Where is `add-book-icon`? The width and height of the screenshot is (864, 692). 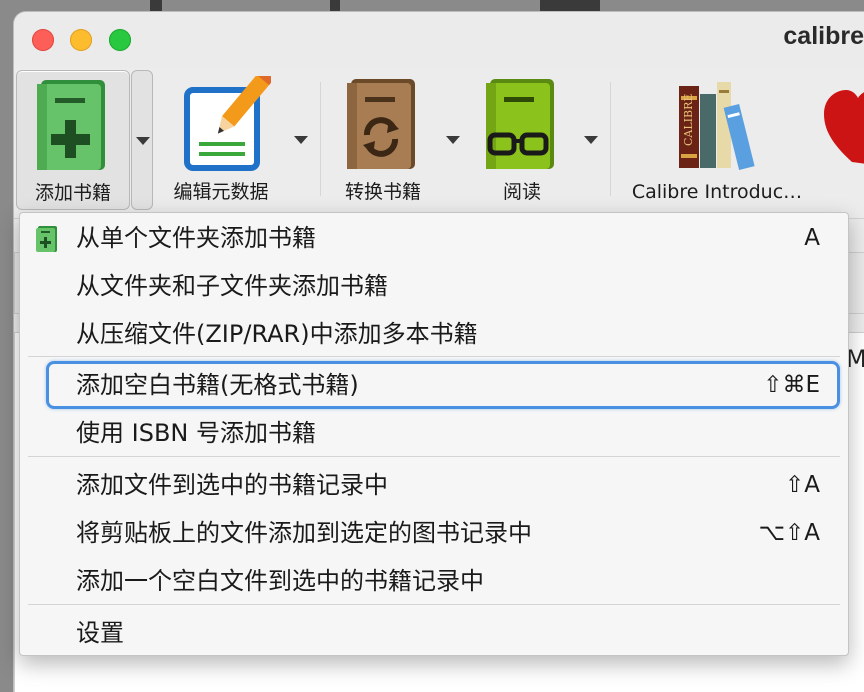
add-book-icon is located at coordinates (71, 125).